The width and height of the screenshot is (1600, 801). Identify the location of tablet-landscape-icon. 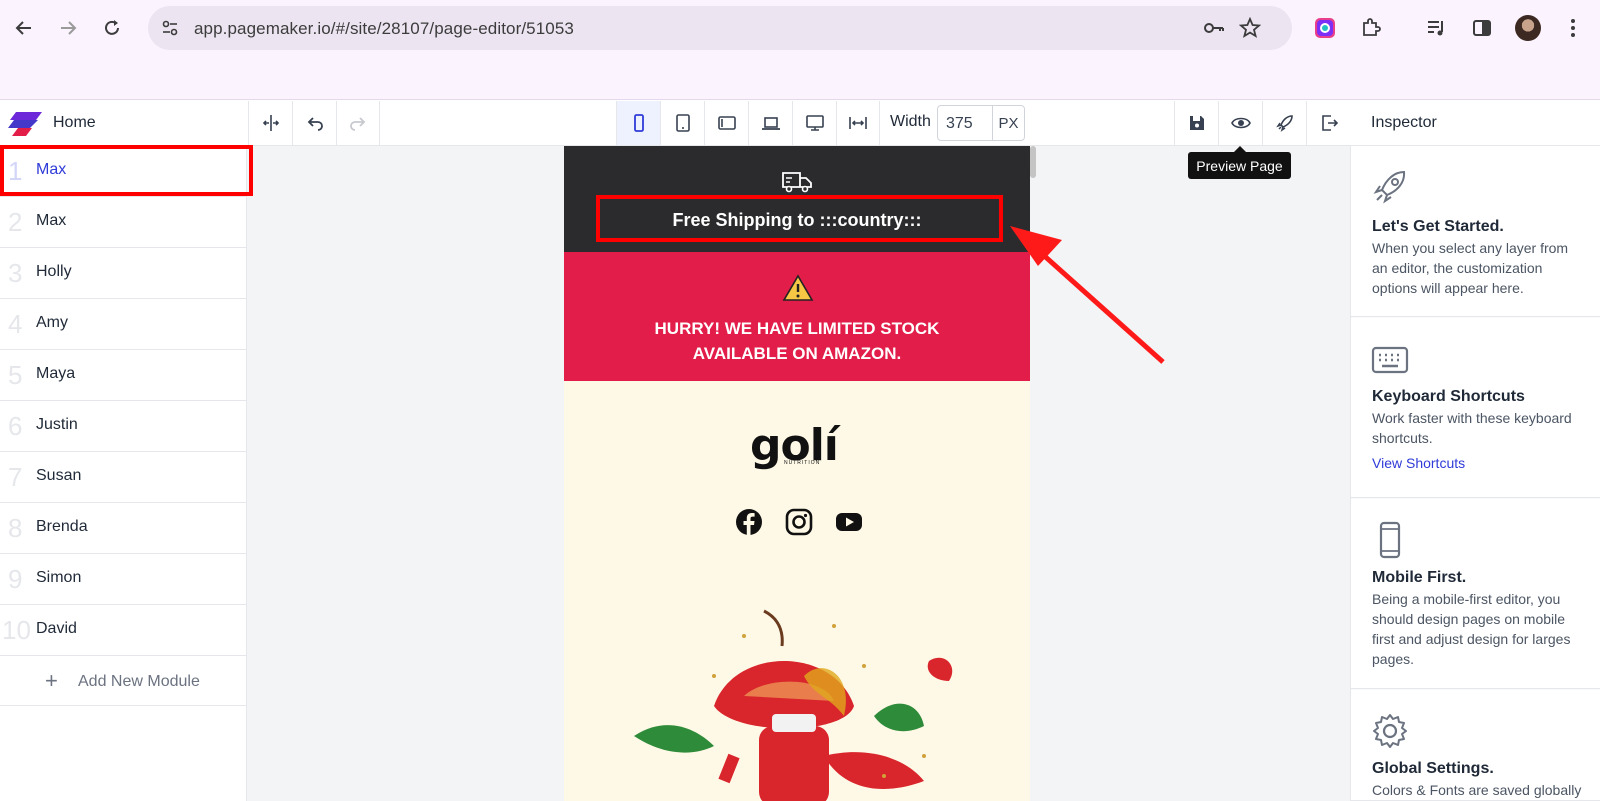
(726, 123).